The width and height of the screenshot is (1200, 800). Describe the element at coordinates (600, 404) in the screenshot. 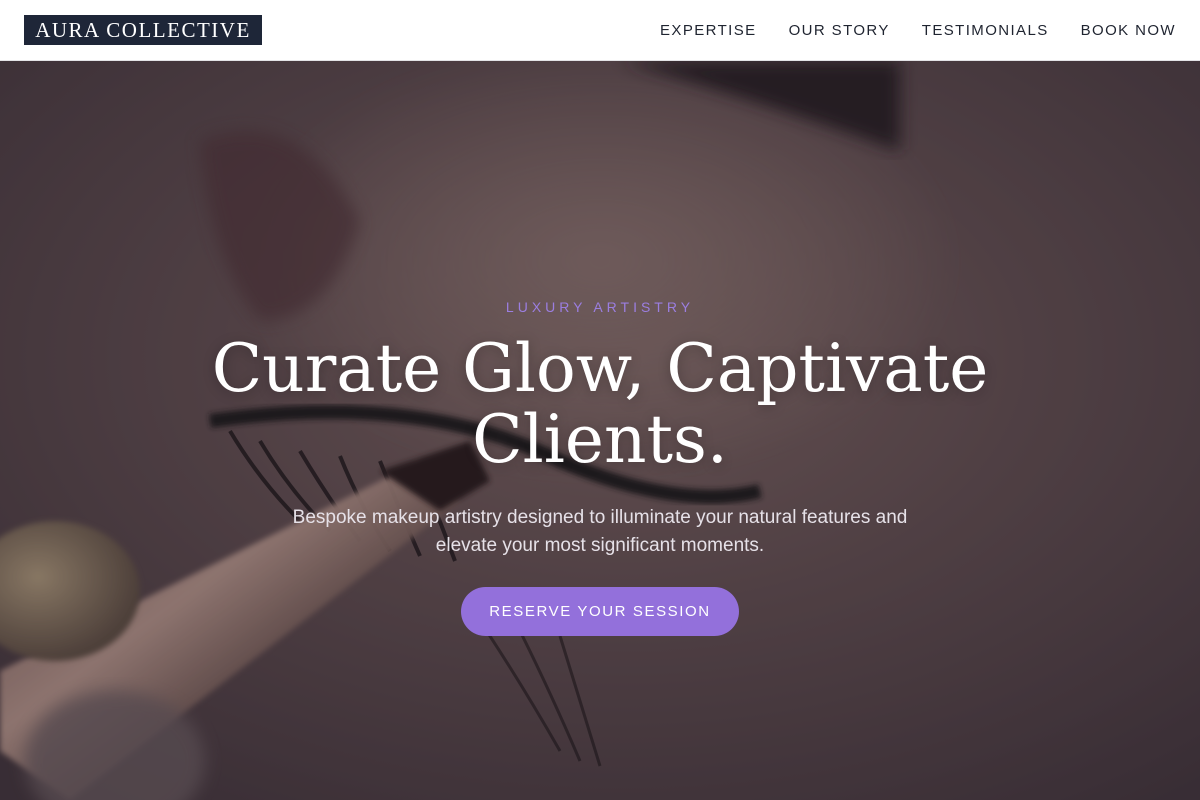

I see `hero-headline: Curate Glow, Captivate Clients.` at that location.